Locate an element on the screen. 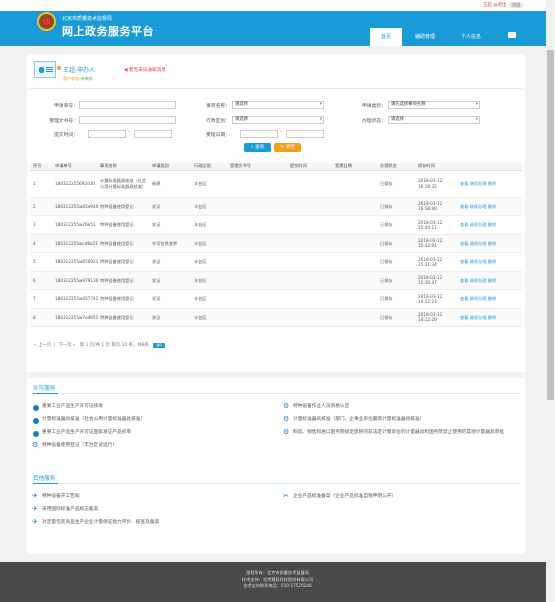 The height and width of the screenshot is (602, 555). user-logout-link: 王超 @退出 is located at coordinates (494, 5).